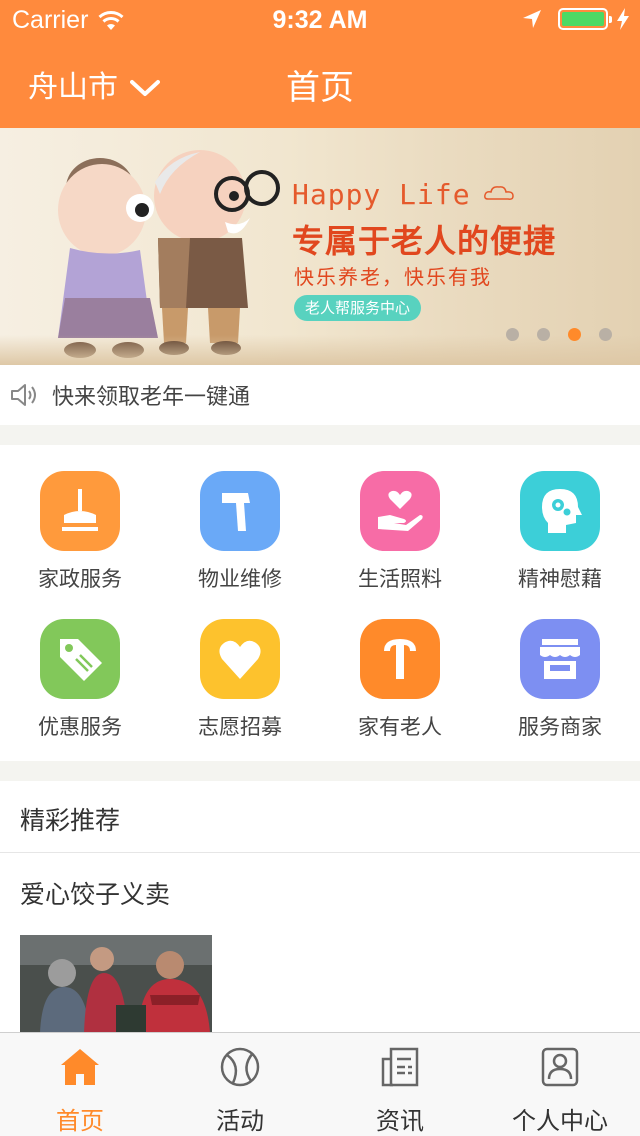 This screenshot has width=640, height=1136. I want to click on tab-home: 首页, so click(80, 1084).